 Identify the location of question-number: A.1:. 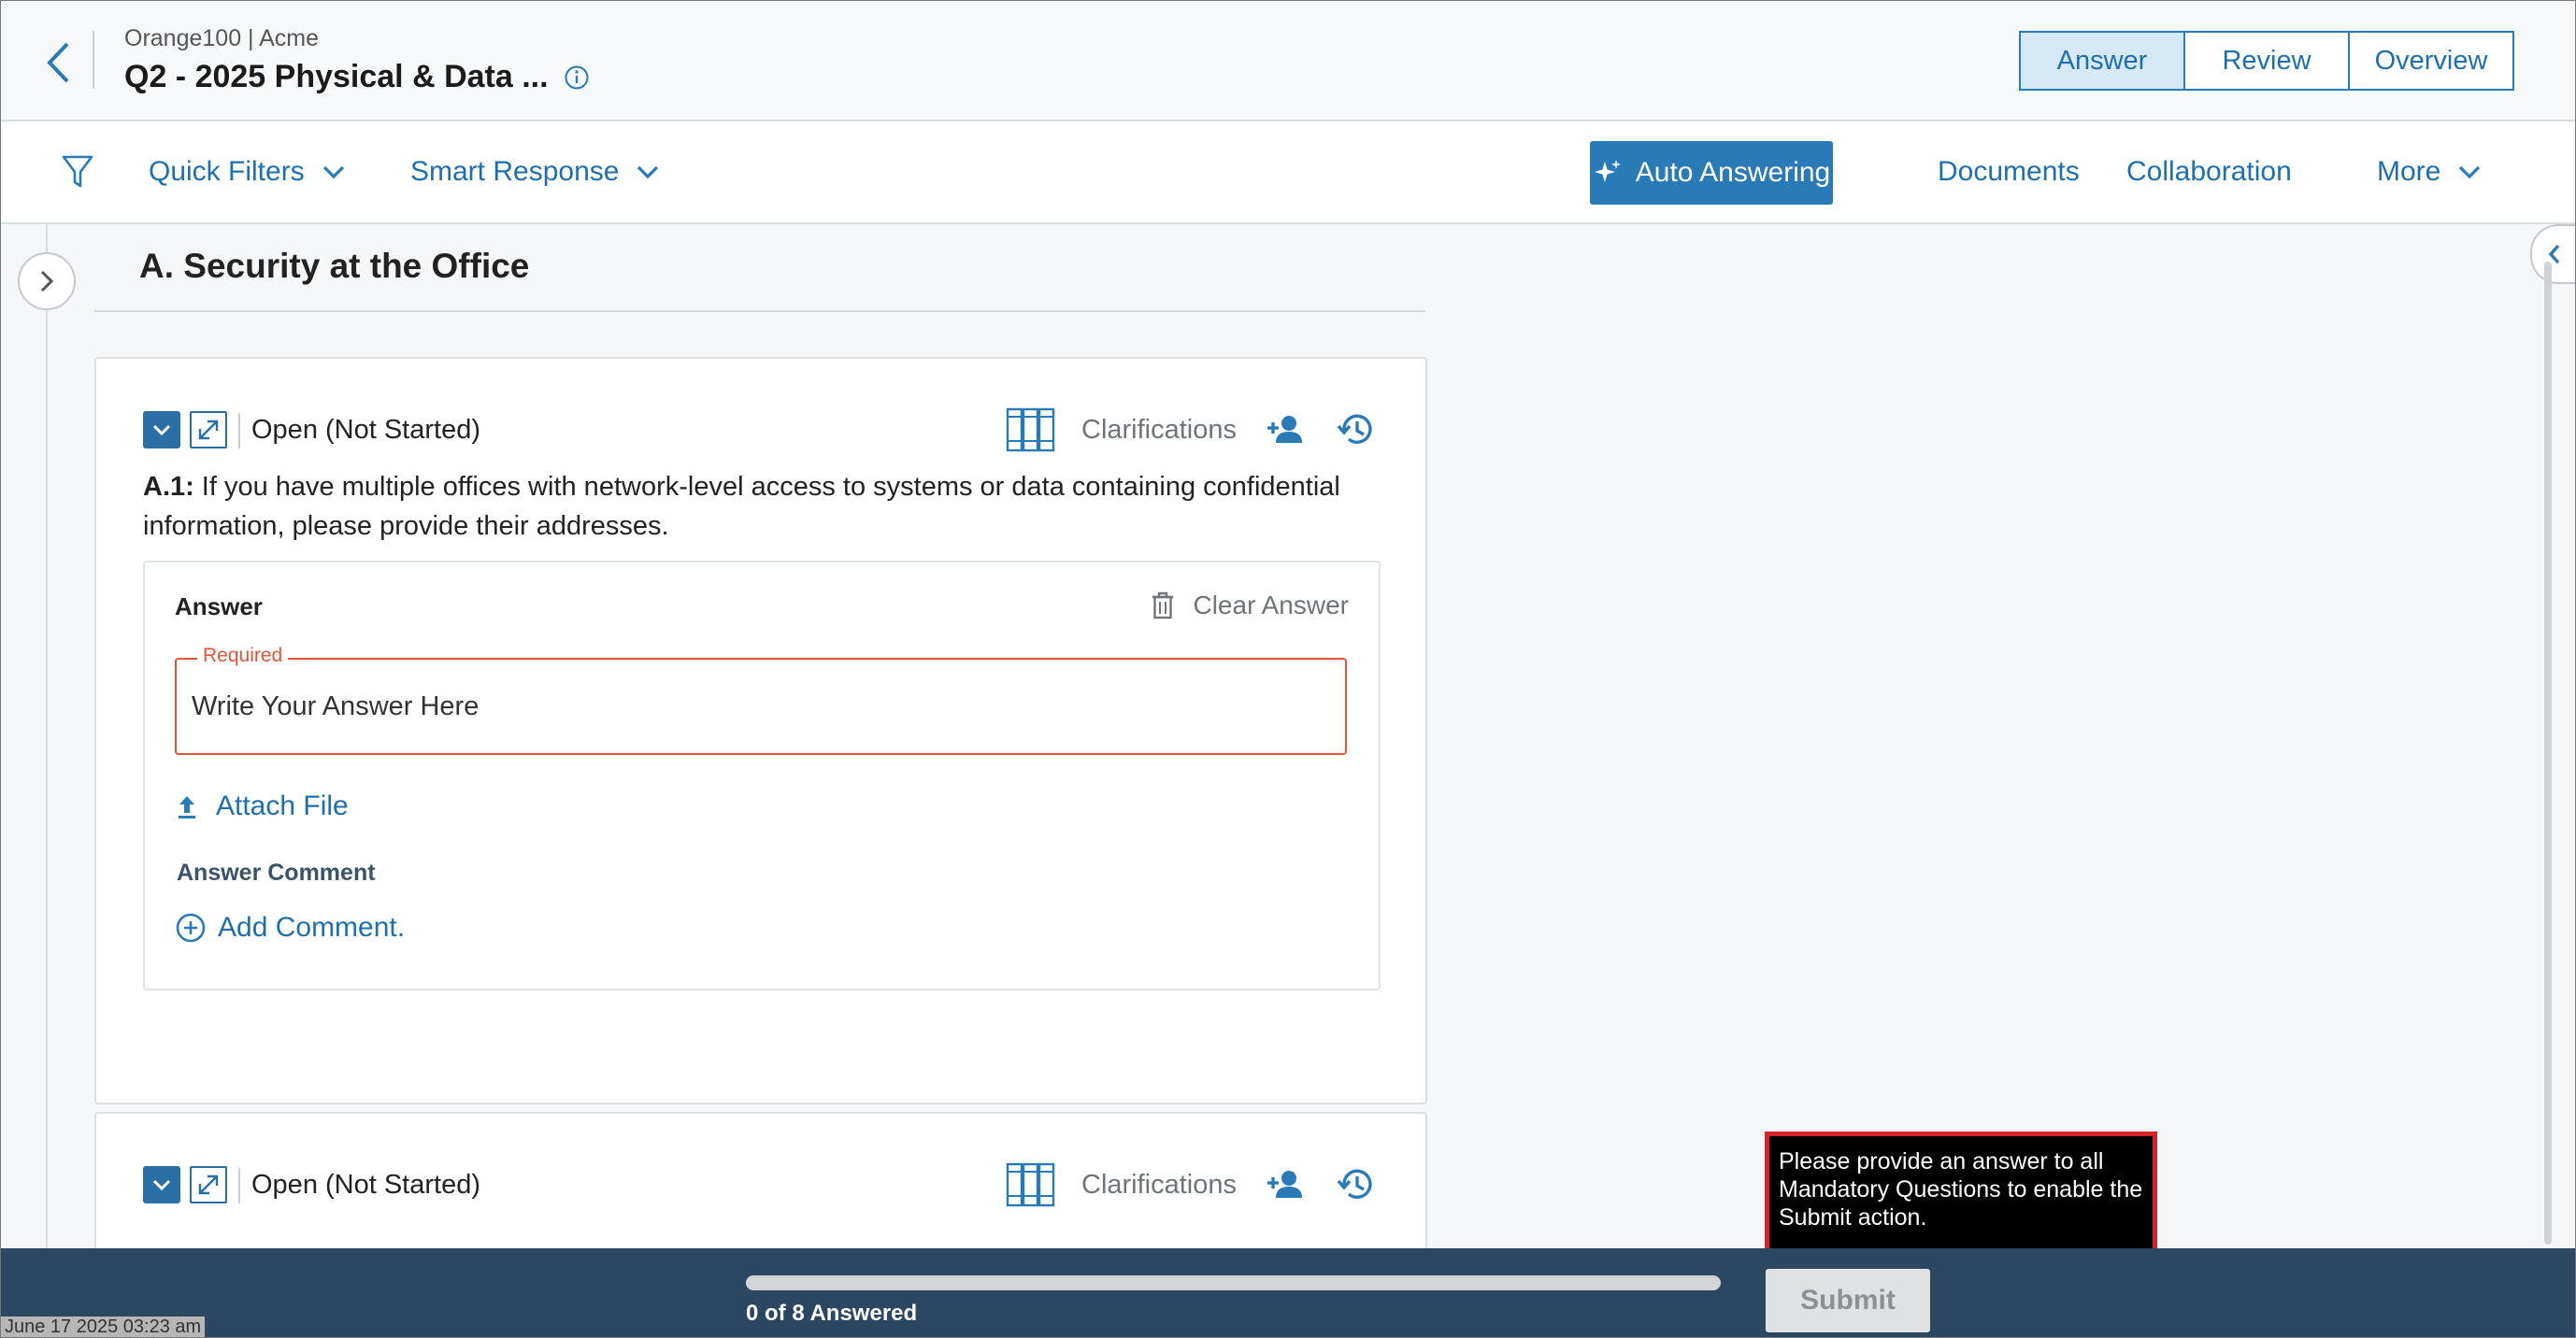
(168, 487).